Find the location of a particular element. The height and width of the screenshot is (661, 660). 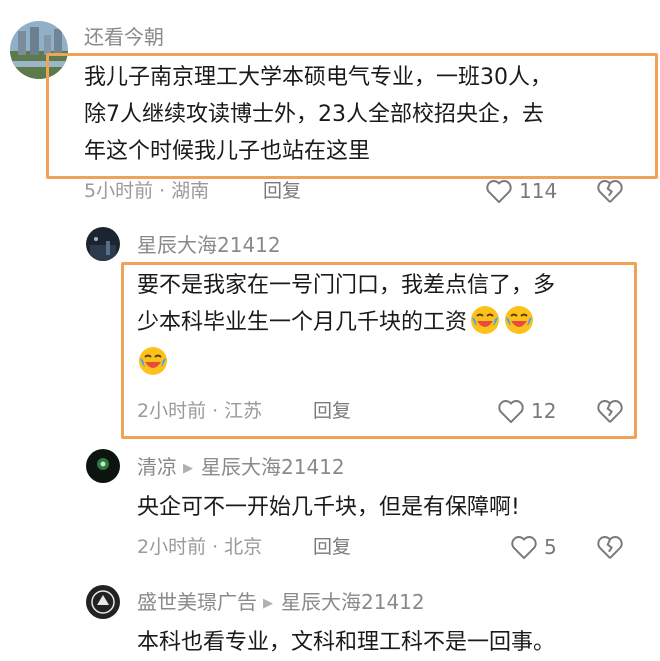

comment-meta: 2小时前 · 江苏 is located at coordinates (200, 411).